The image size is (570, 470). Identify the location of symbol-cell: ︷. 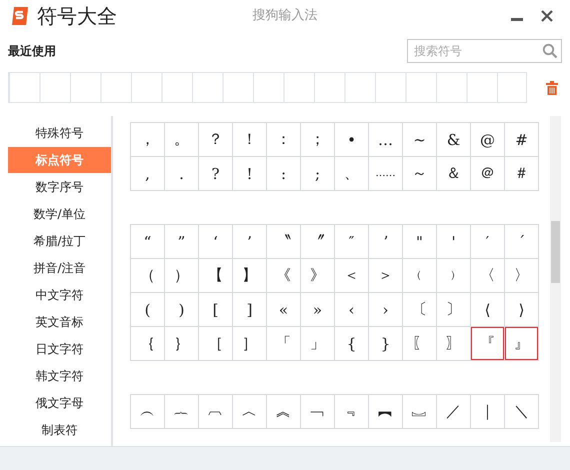
(181, 411).